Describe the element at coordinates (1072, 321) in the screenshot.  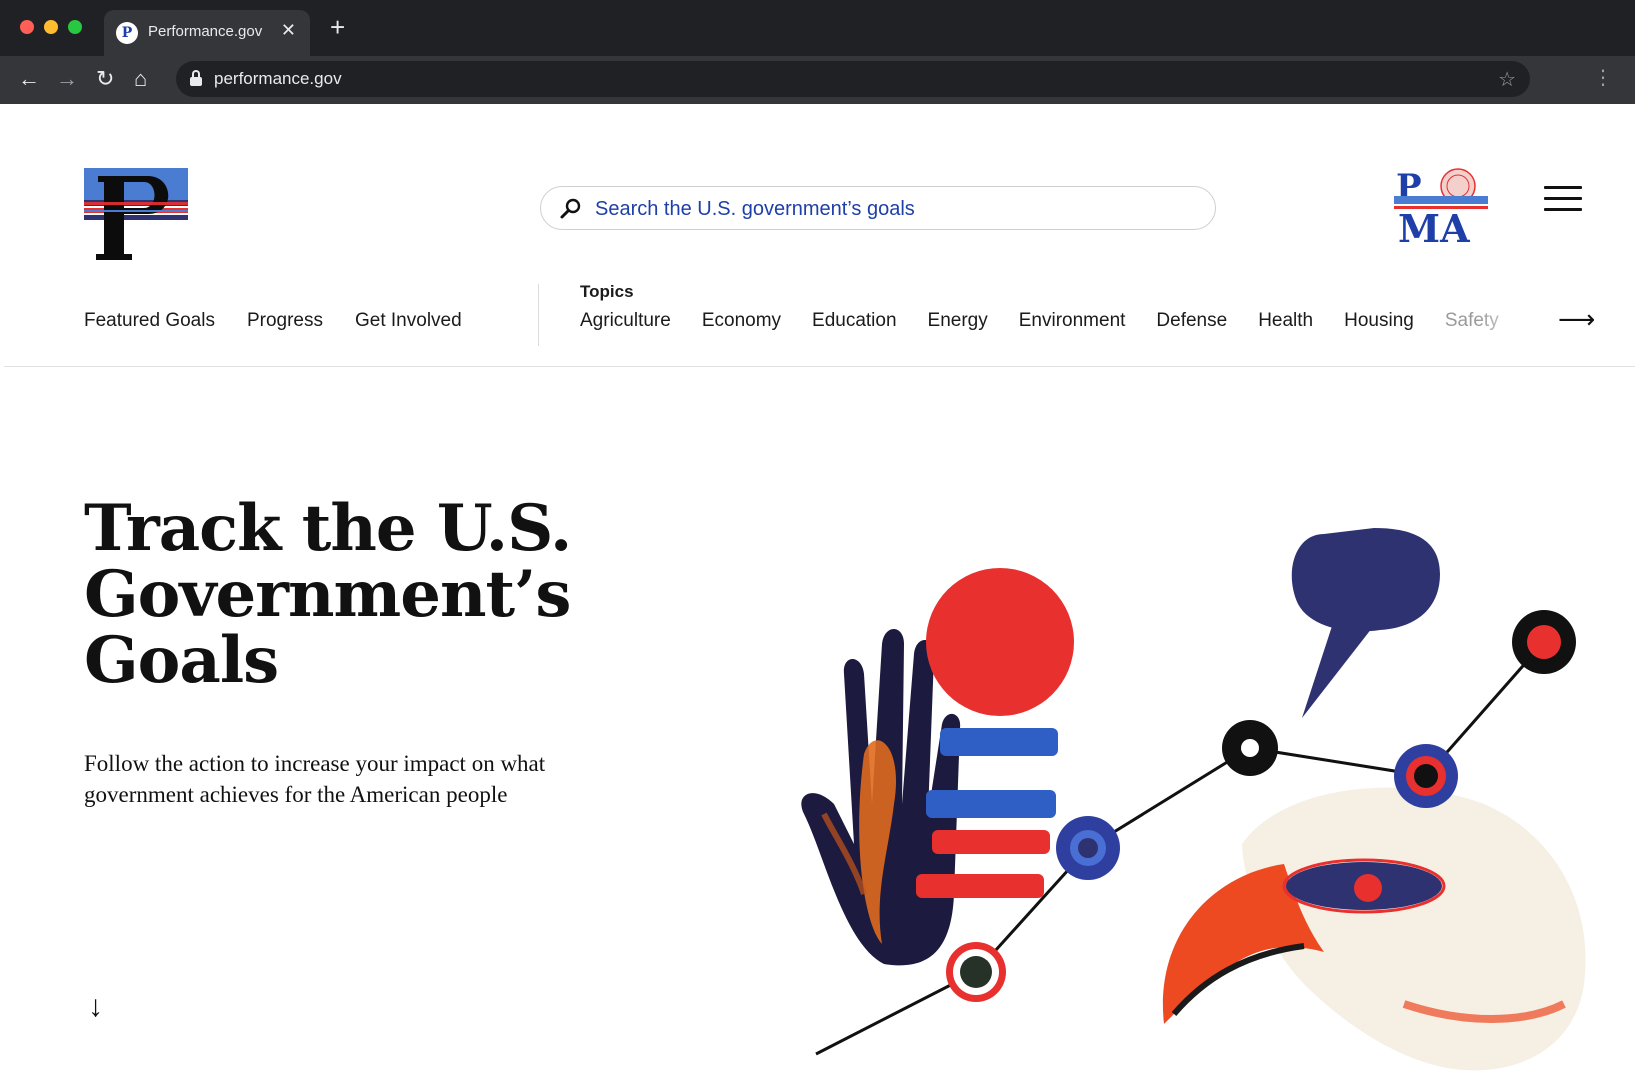
I see `topic-environment: Environment` at that location.